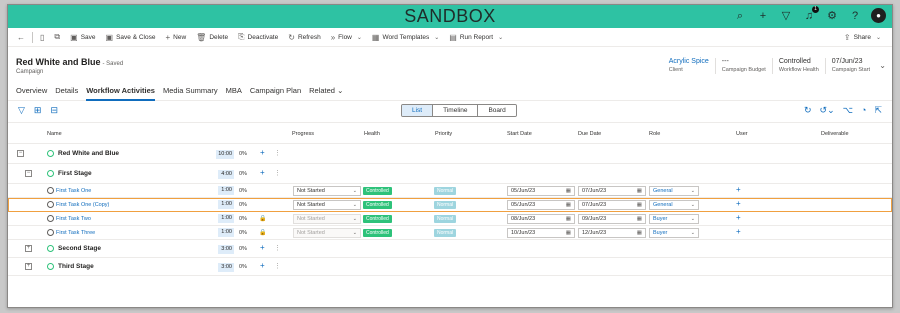 Image resolution: width=900 pixels, height=313 pixels. I want to click on column-name: Name, so click(54, 134).